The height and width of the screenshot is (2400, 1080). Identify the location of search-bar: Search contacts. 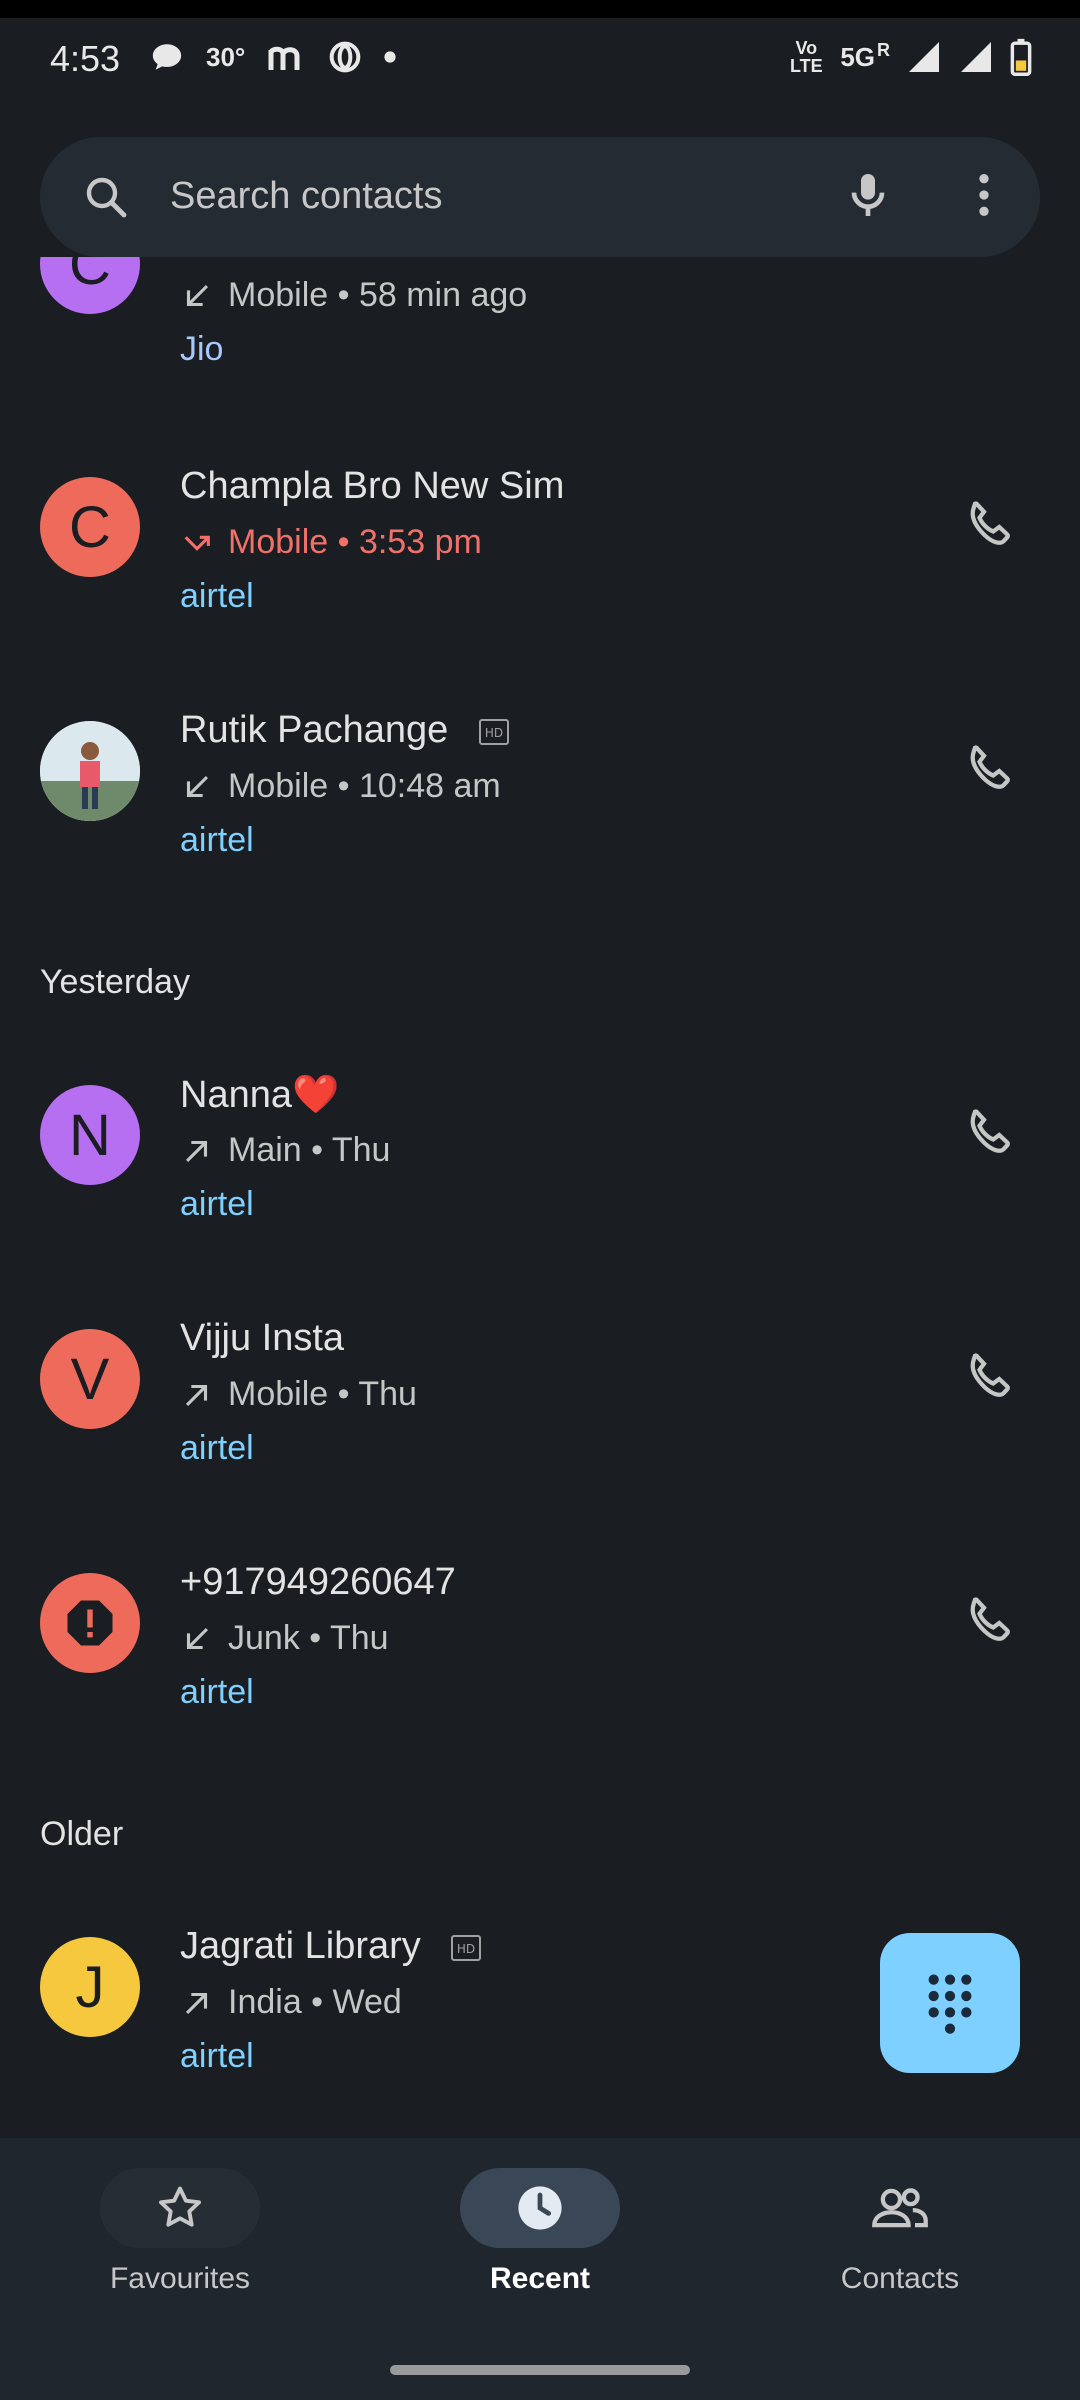
(540, 197).